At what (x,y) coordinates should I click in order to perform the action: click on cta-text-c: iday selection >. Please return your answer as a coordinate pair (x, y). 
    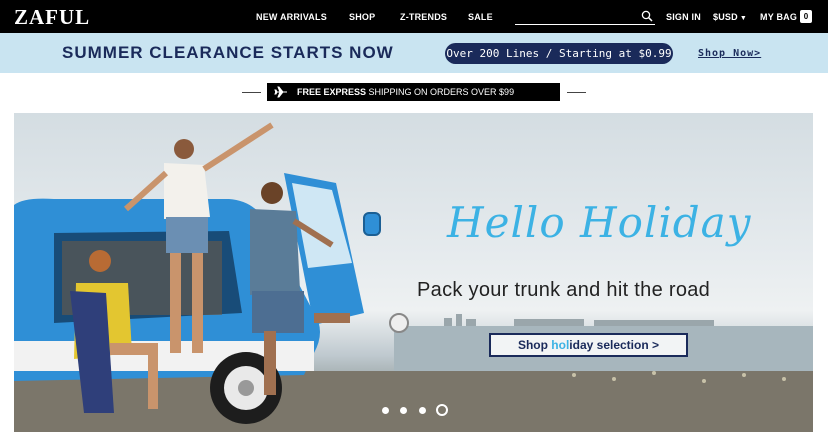
    Looking at the image, I should click on (614, 345).